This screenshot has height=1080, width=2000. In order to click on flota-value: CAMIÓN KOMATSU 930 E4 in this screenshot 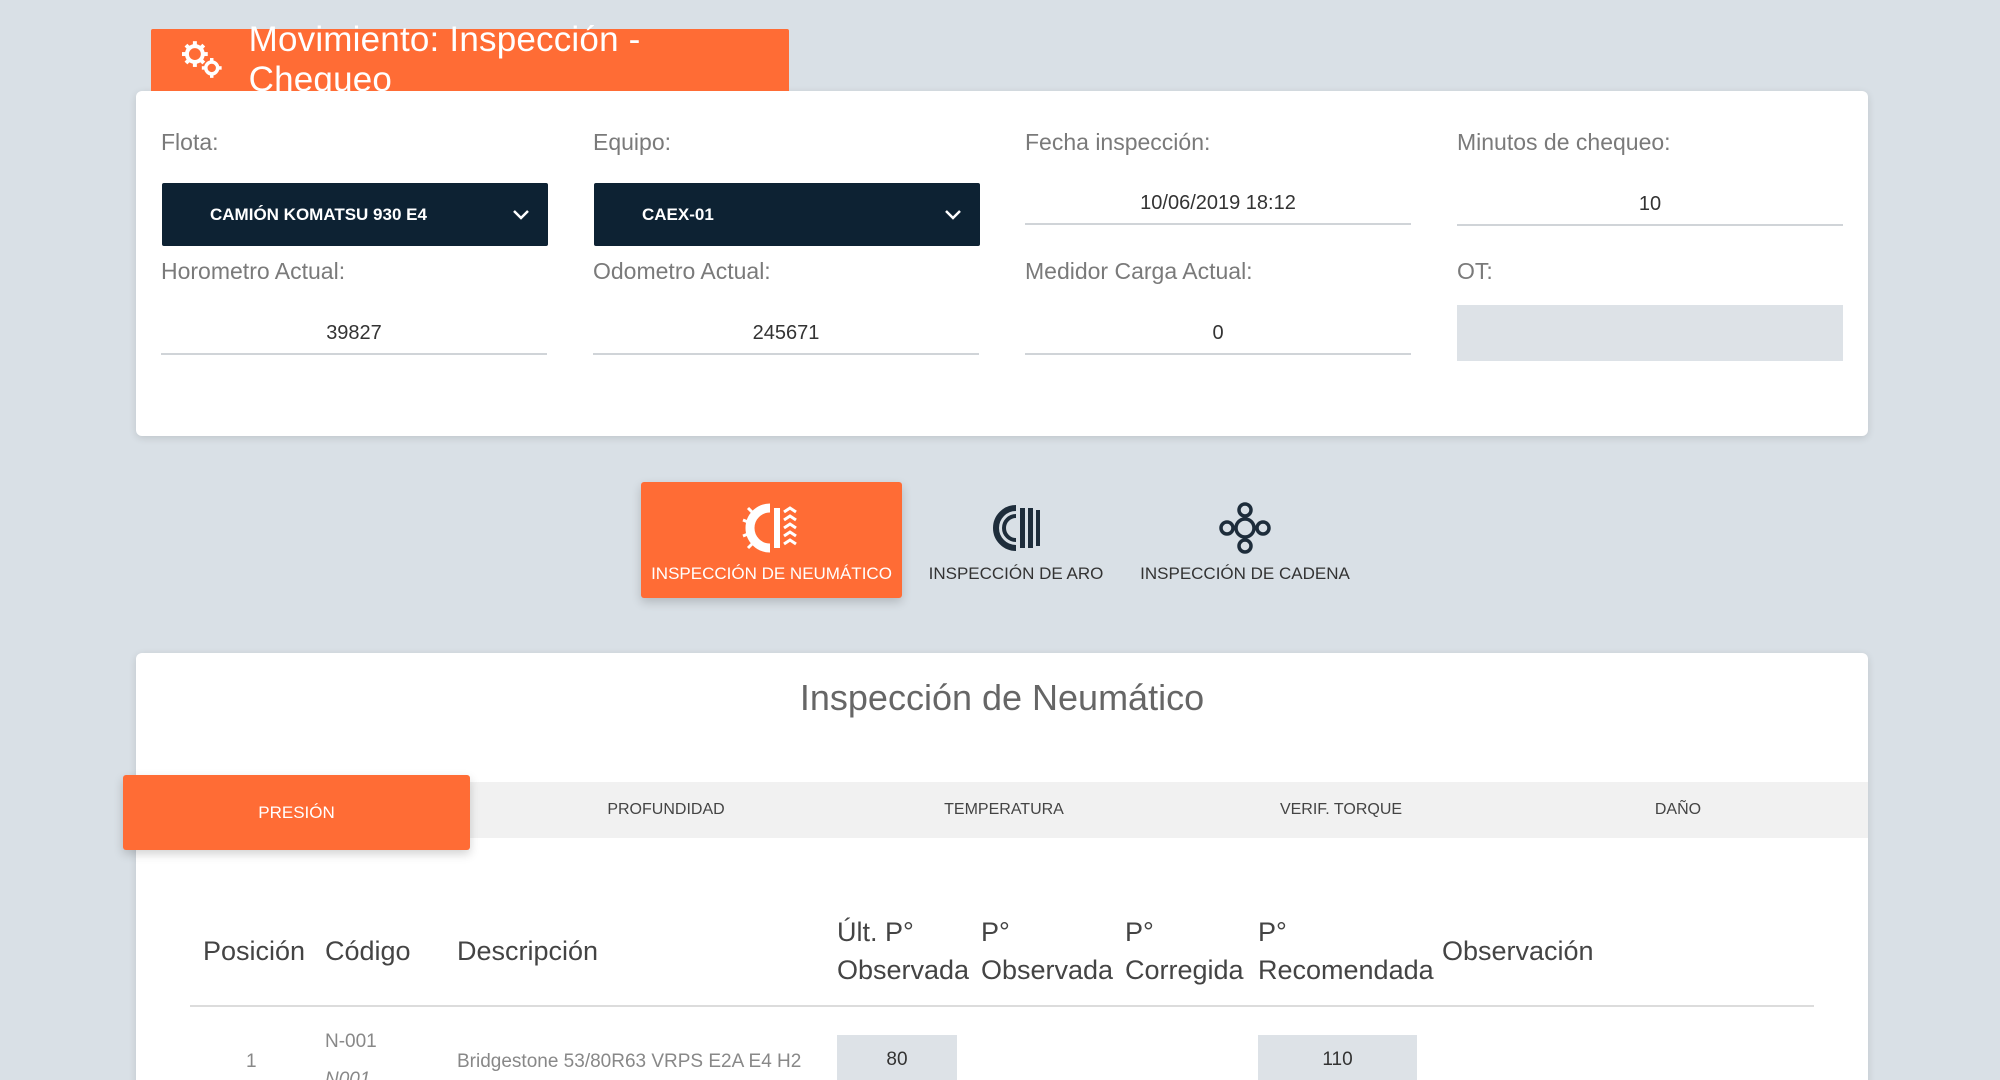, I will do `click(318, 214)`.